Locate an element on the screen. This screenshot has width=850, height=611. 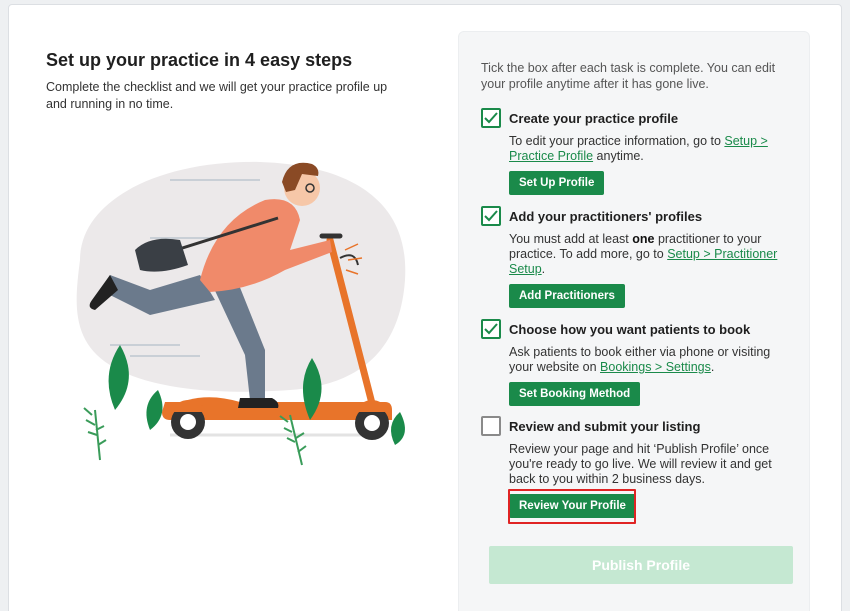
set-booking-method-button: Set Booking Method is located at coordinates (575, 394).